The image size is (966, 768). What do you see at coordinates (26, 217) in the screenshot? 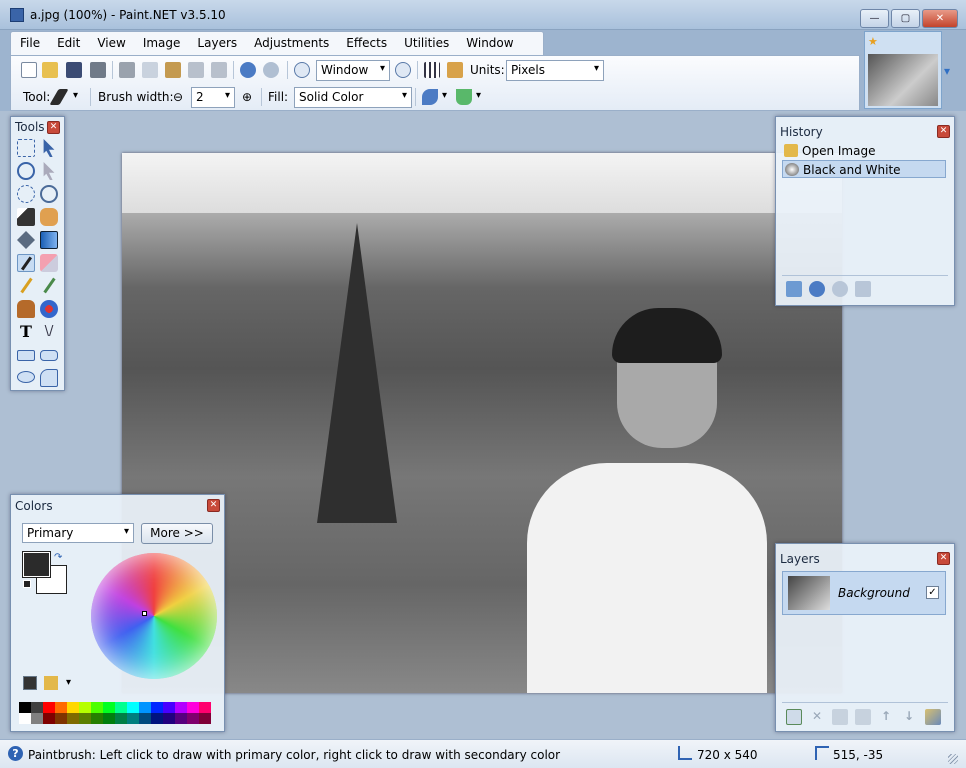
I see `magic-wand-tool-icon` at bounding box center [26, 217].